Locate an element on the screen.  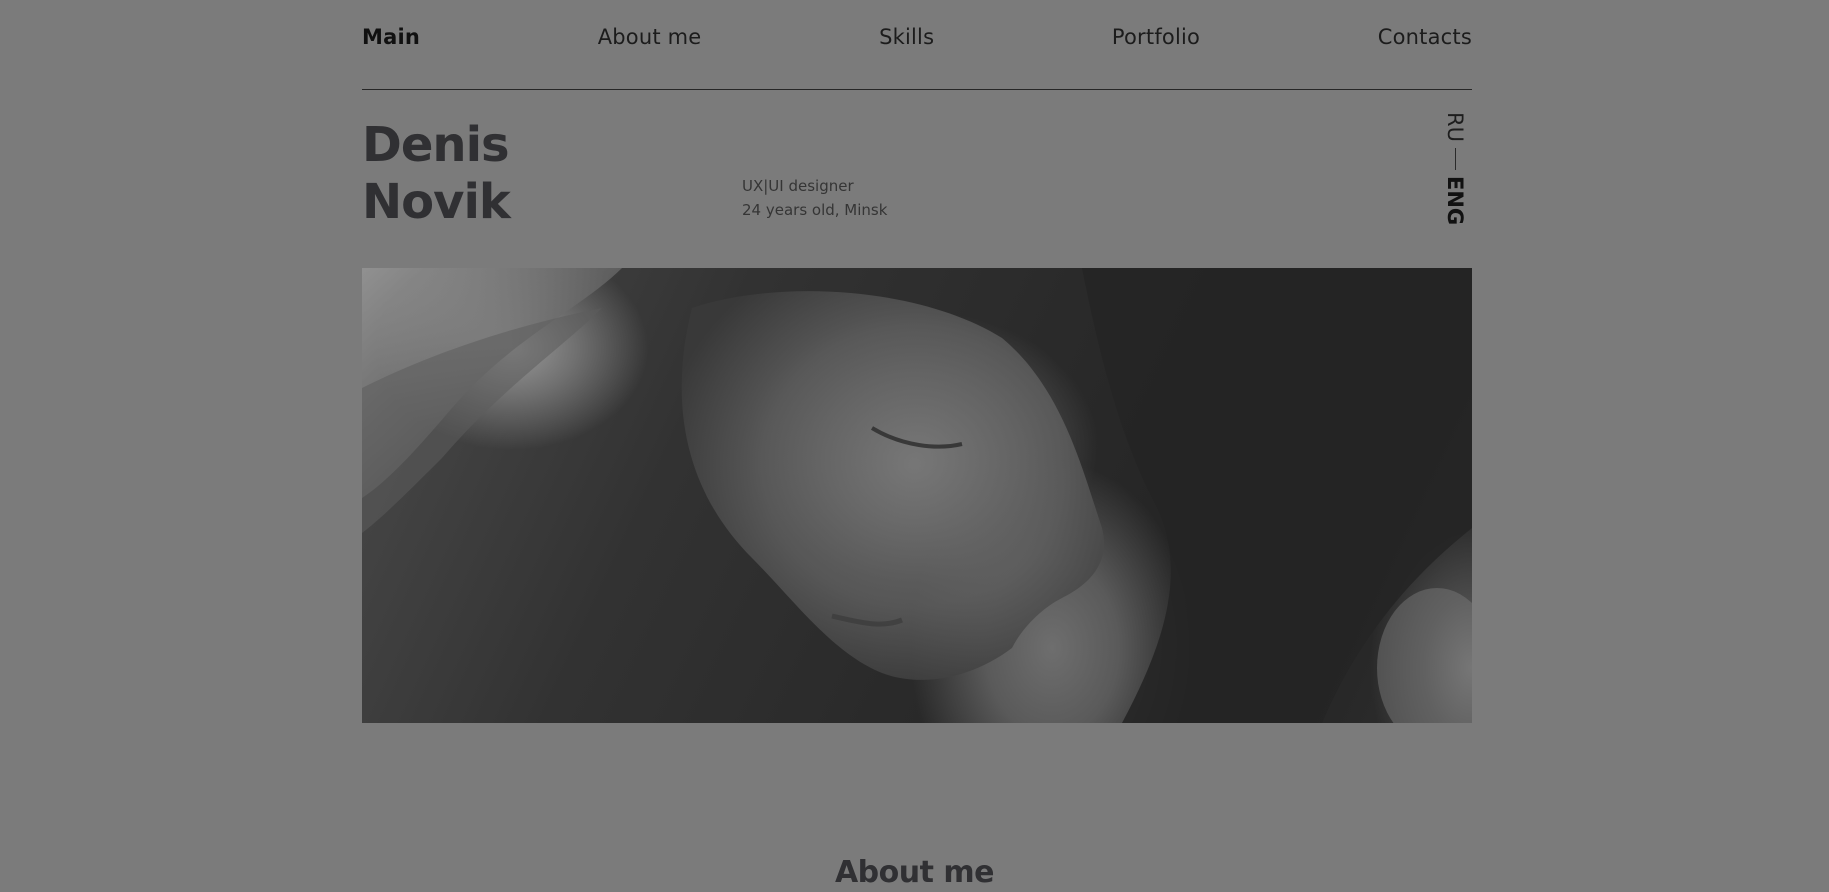
top-navigation: Main About me Skills Portfolio Contacts is located at coordinates (917, 45).